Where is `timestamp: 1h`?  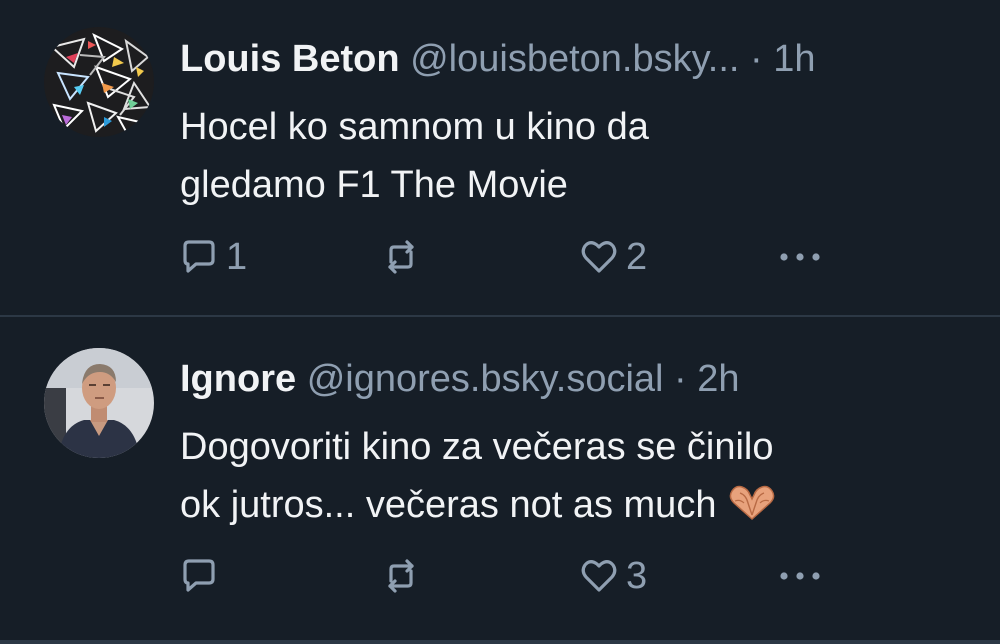 timestamp: 1h is located at coordinates (794, 59).